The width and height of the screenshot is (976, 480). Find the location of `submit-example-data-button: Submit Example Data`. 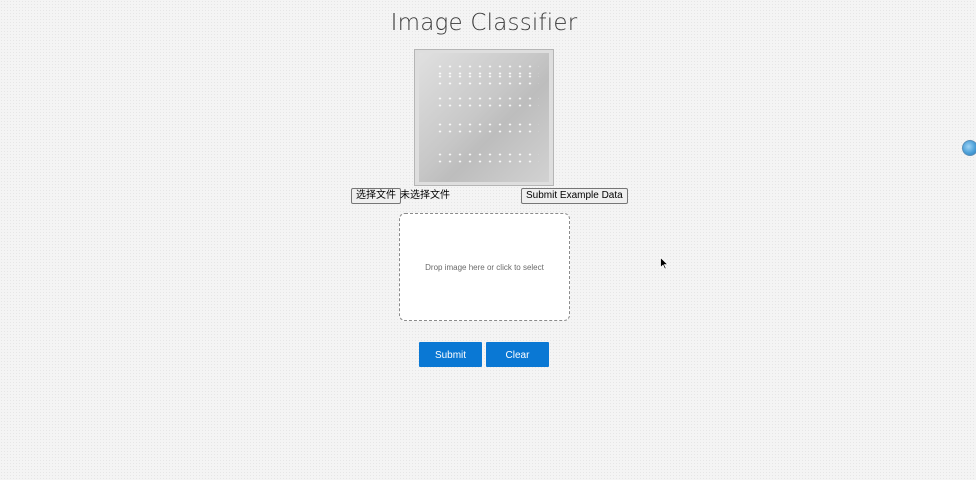

submit-example-data-button: Submit Example Data is located at coordinates (574, 196).